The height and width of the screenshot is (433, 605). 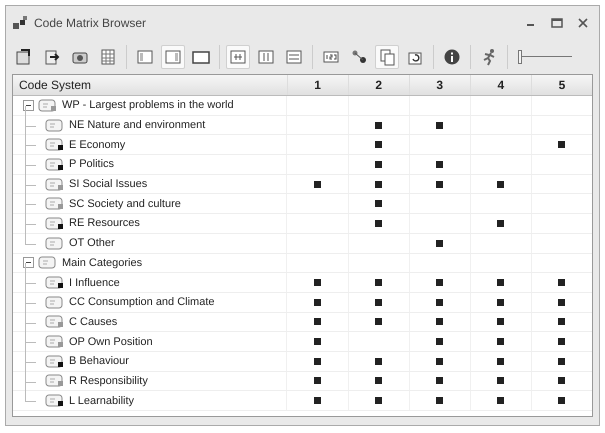 I want to click on export-icon, so click(x=24, y=57).